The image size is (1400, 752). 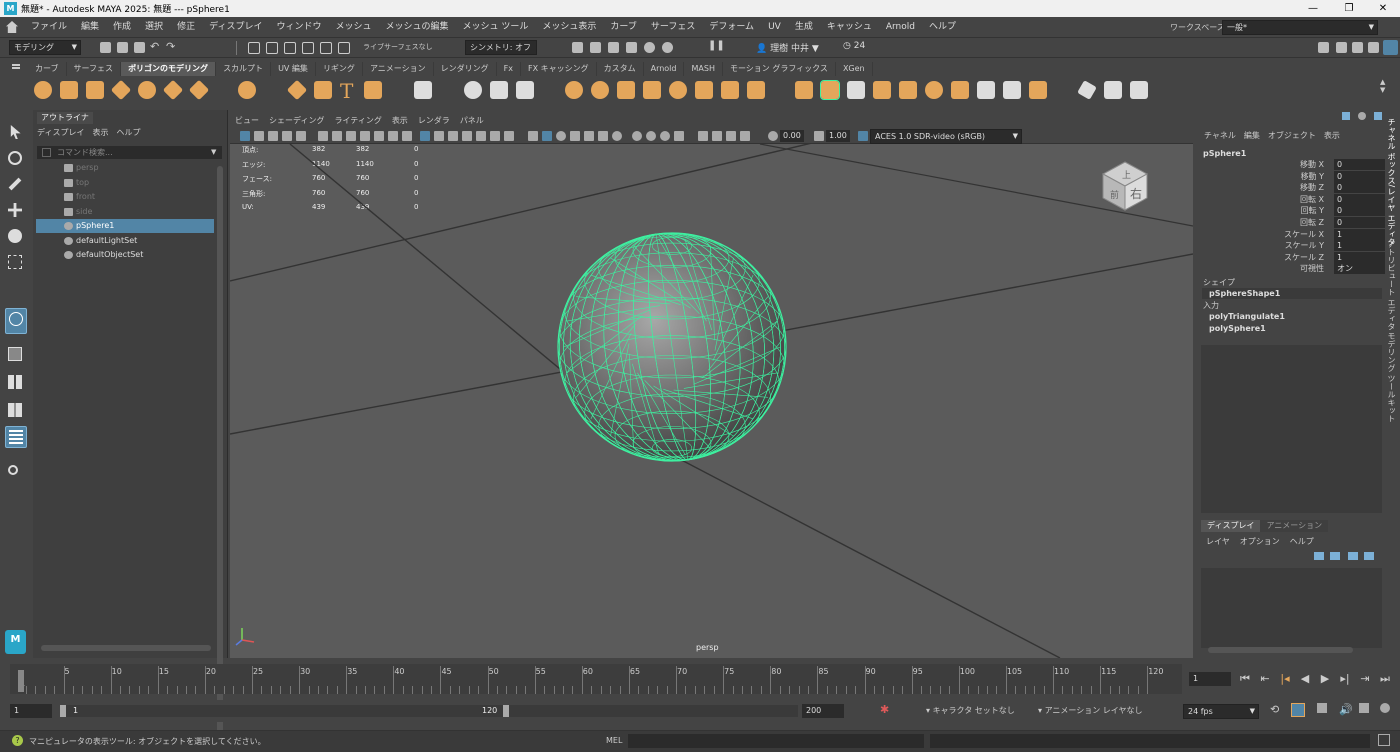 I want to click on shelf-tab: FX キャッシング, so click(x=559, y=69).